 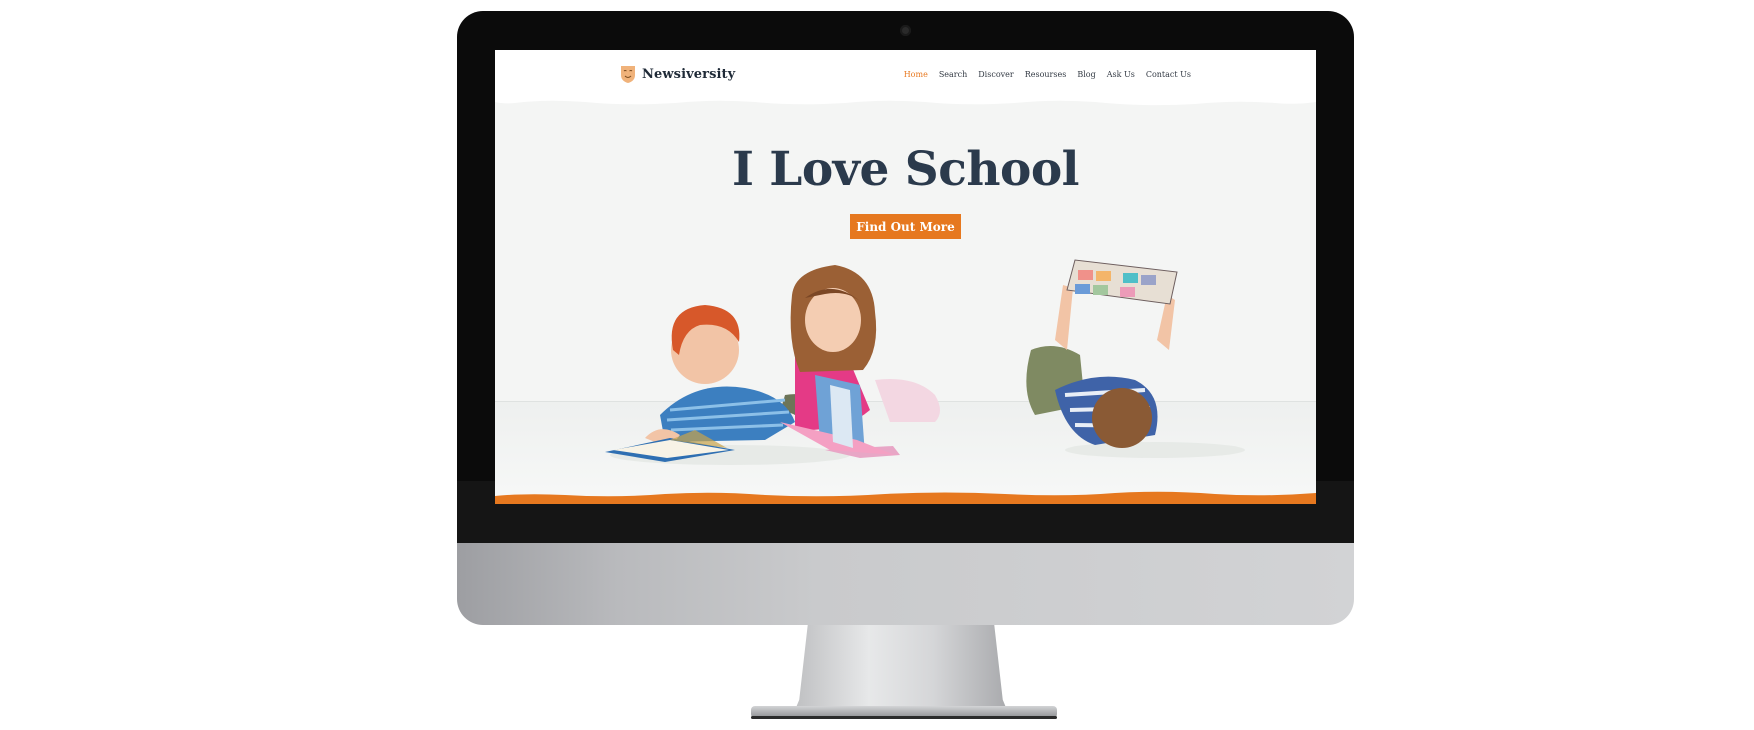 What do you see at coordinates (905, 100) in the screenshot?
I see `torn-paper-edge` at bounding box center [905, 100].